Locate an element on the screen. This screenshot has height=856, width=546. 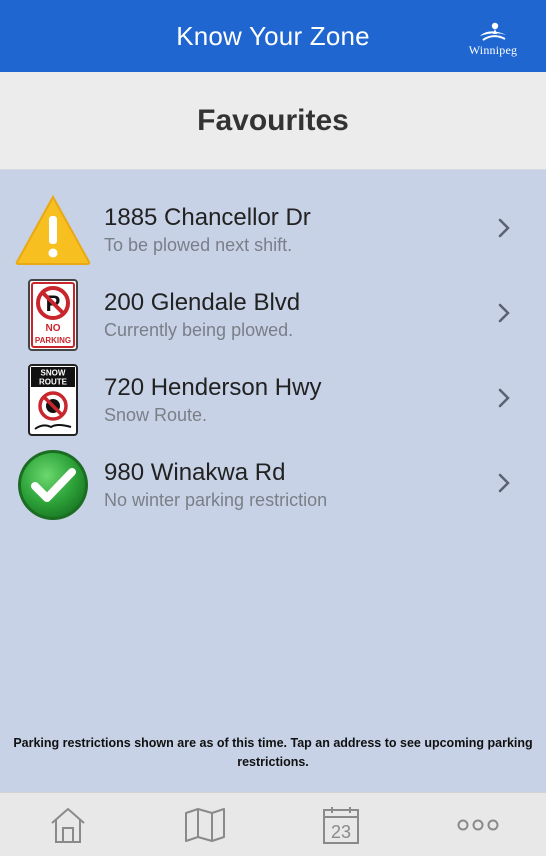
calendar-day: 23 is located at coordinates (341, 832).